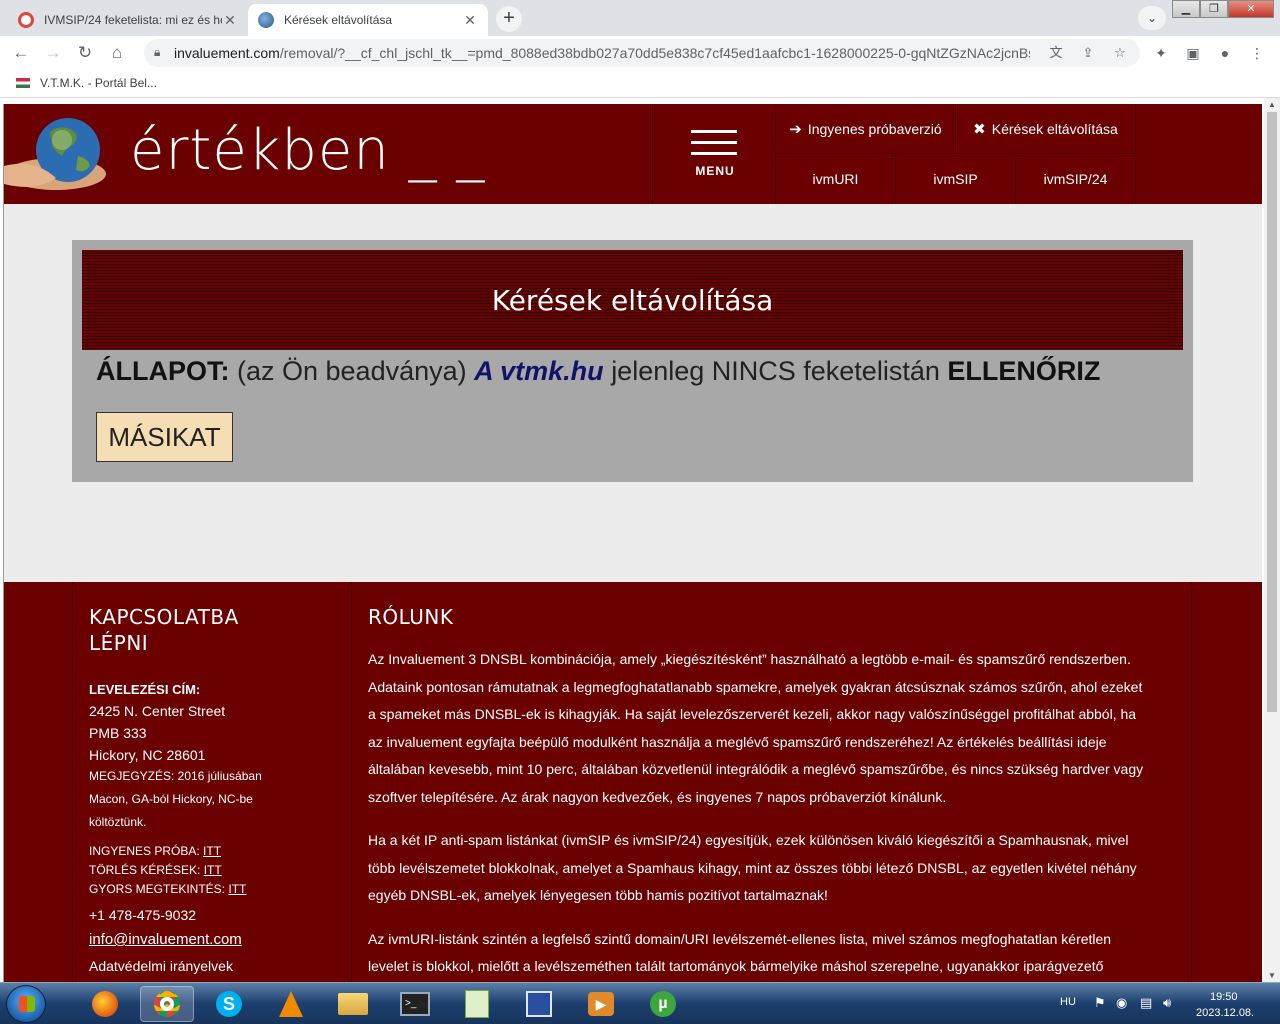 The height and width of the screenshot is (1024, 1280). What do you see at coordinates (237, 889) in the screenshot?
I see `quick-view-link: ITT` at bounding box center [237, 889].